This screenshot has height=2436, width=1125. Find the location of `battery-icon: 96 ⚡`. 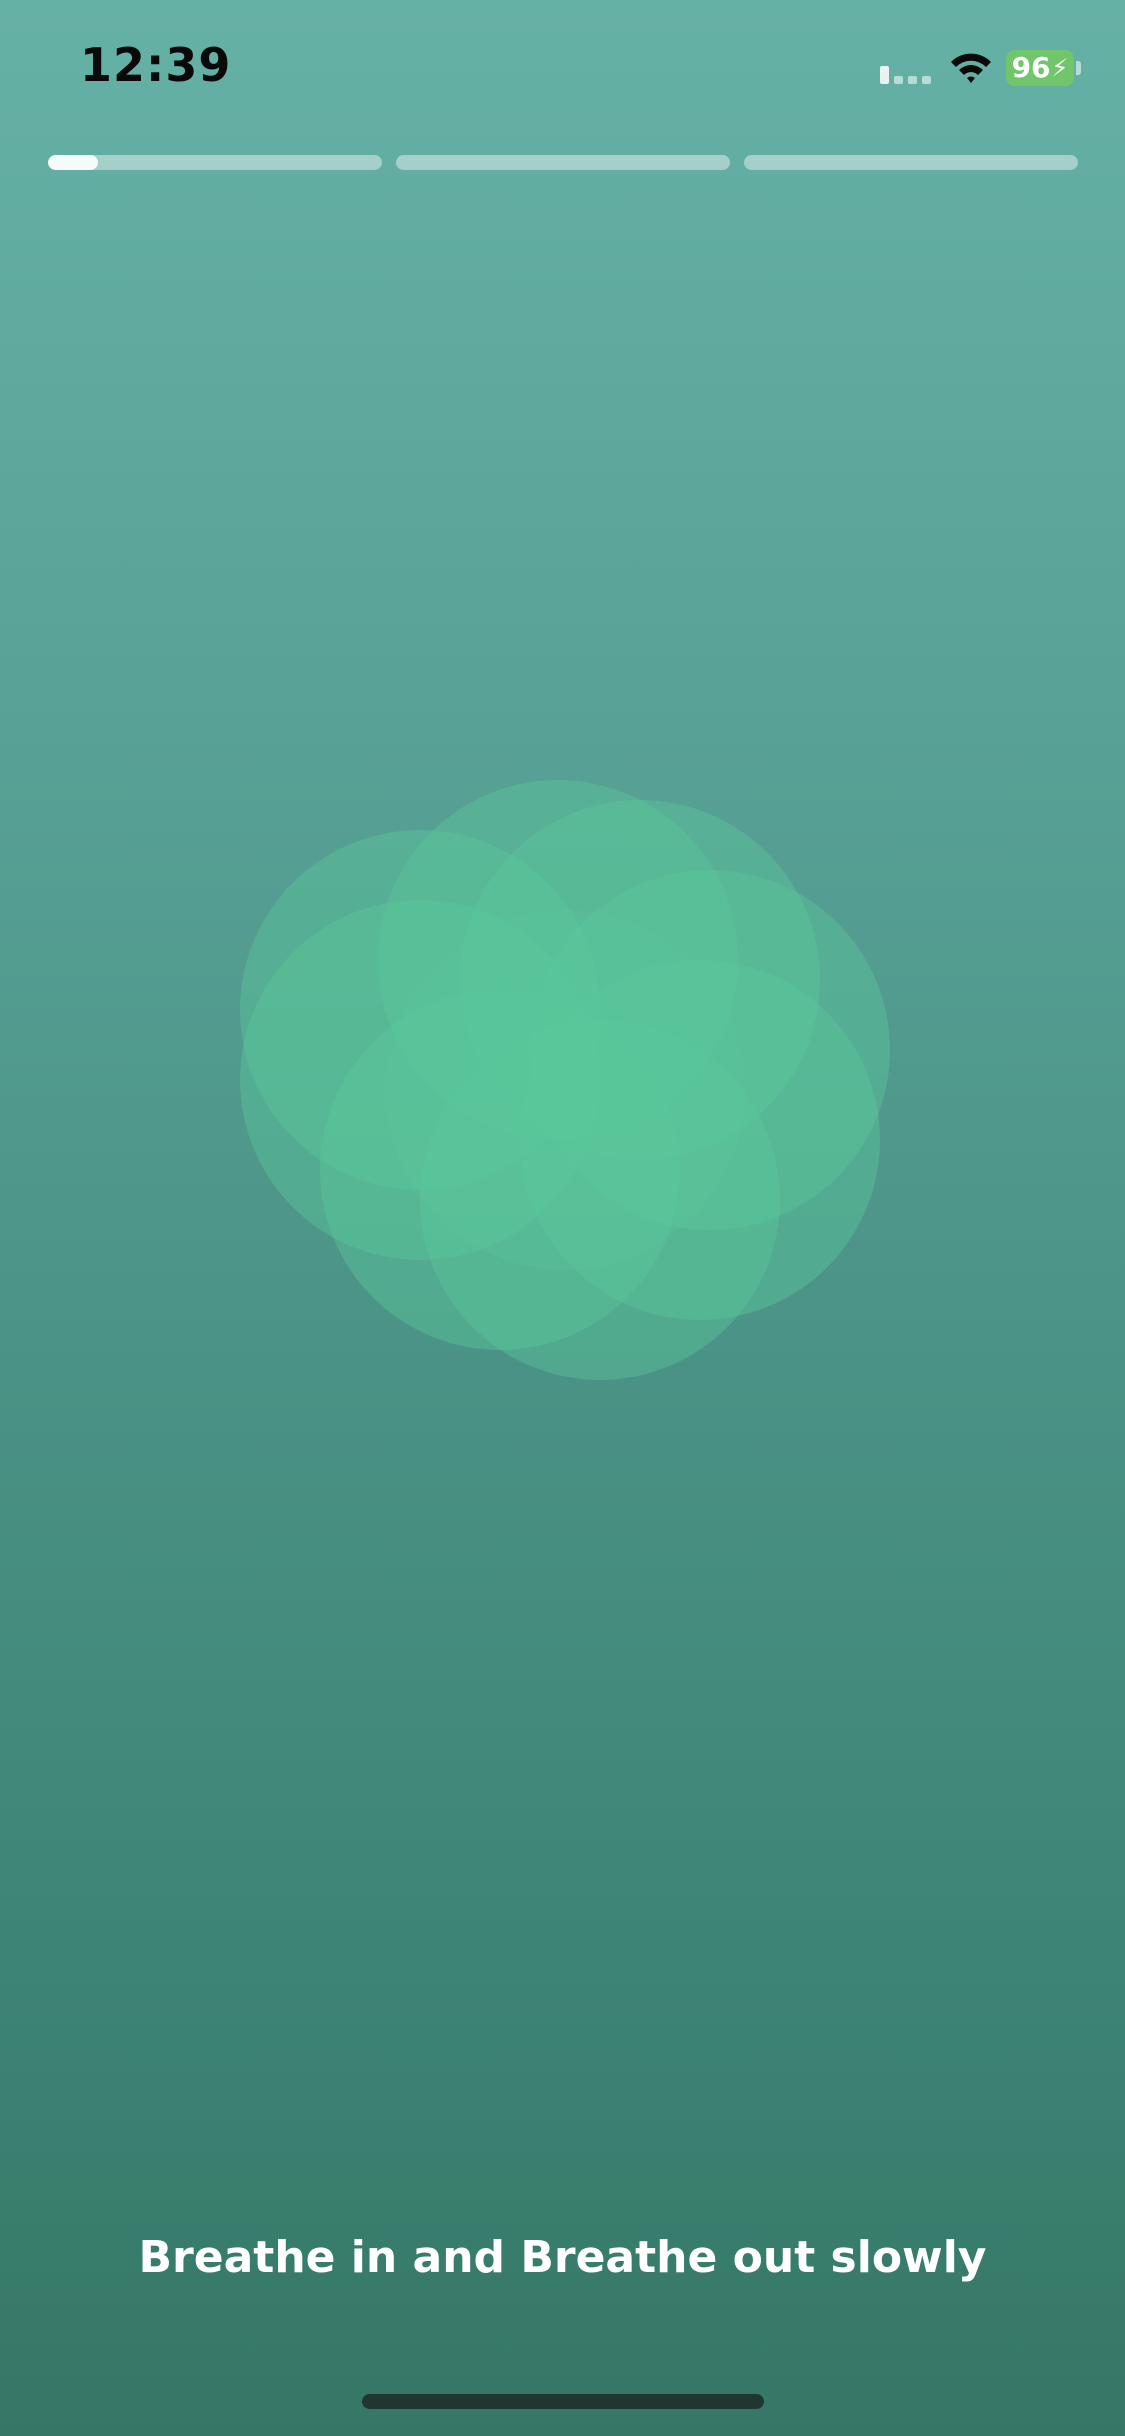

battery-icon: 96 ⚡ is located at coordinates (1040, 68).